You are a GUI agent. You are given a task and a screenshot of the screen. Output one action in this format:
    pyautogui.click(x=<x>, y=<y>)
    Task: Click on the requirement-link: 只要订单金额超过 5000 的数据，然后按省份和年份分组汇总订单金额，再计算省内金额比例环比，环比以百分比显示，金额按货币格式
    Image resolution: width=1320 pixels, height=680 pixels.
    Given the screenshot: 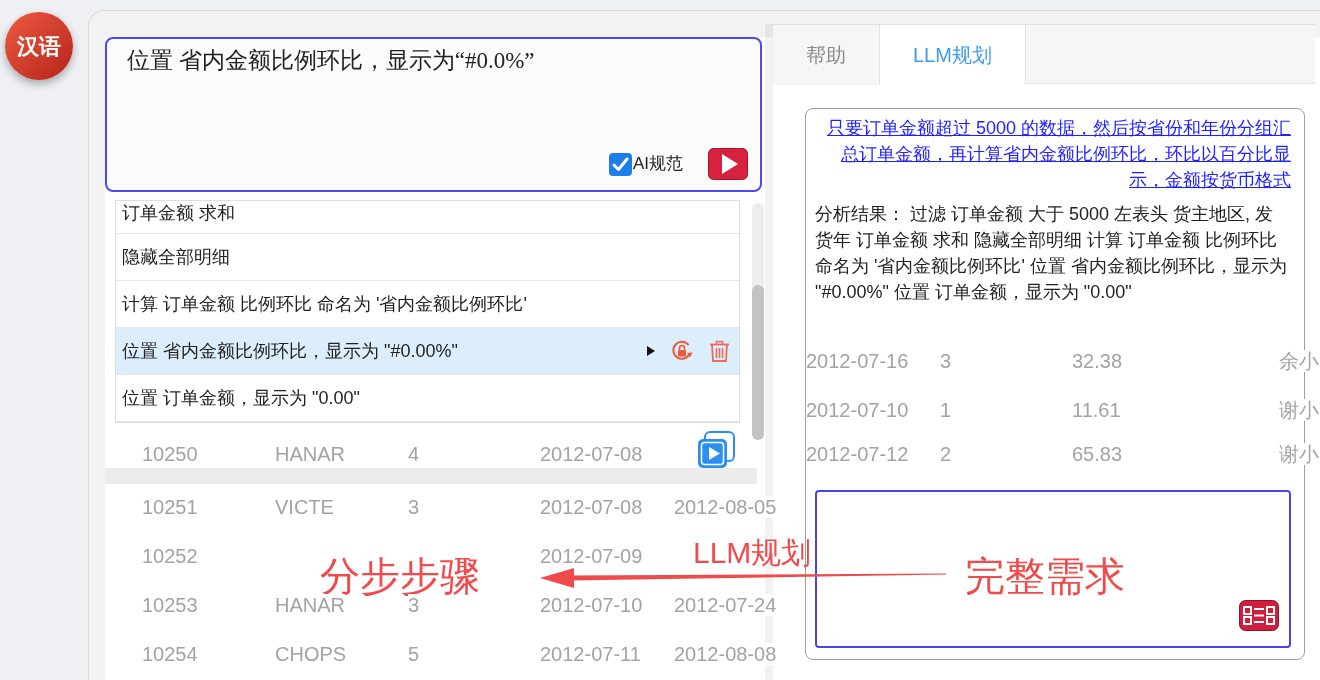 What is the action you would take?
    pyautogui.click(x=1053, y=154)
    